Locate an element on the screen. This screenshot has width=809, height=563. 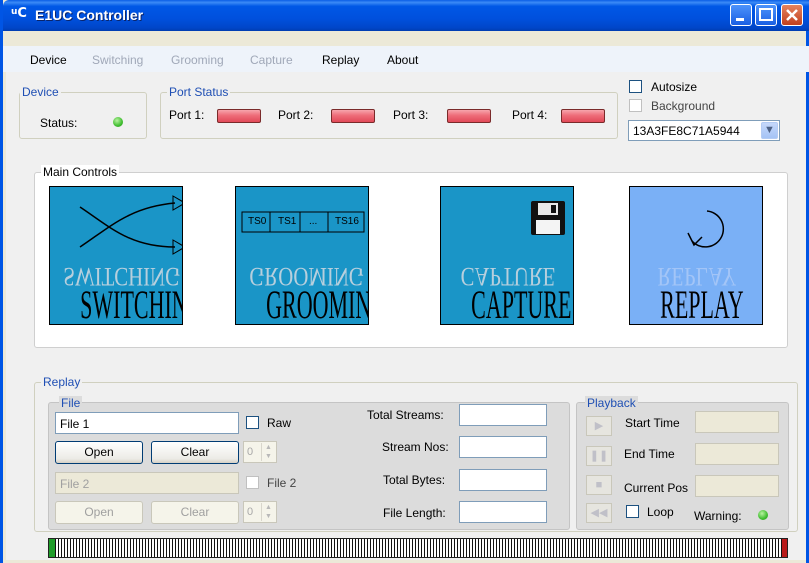
rewind-icon: ◀◀ is located at coordinates (599, 513).